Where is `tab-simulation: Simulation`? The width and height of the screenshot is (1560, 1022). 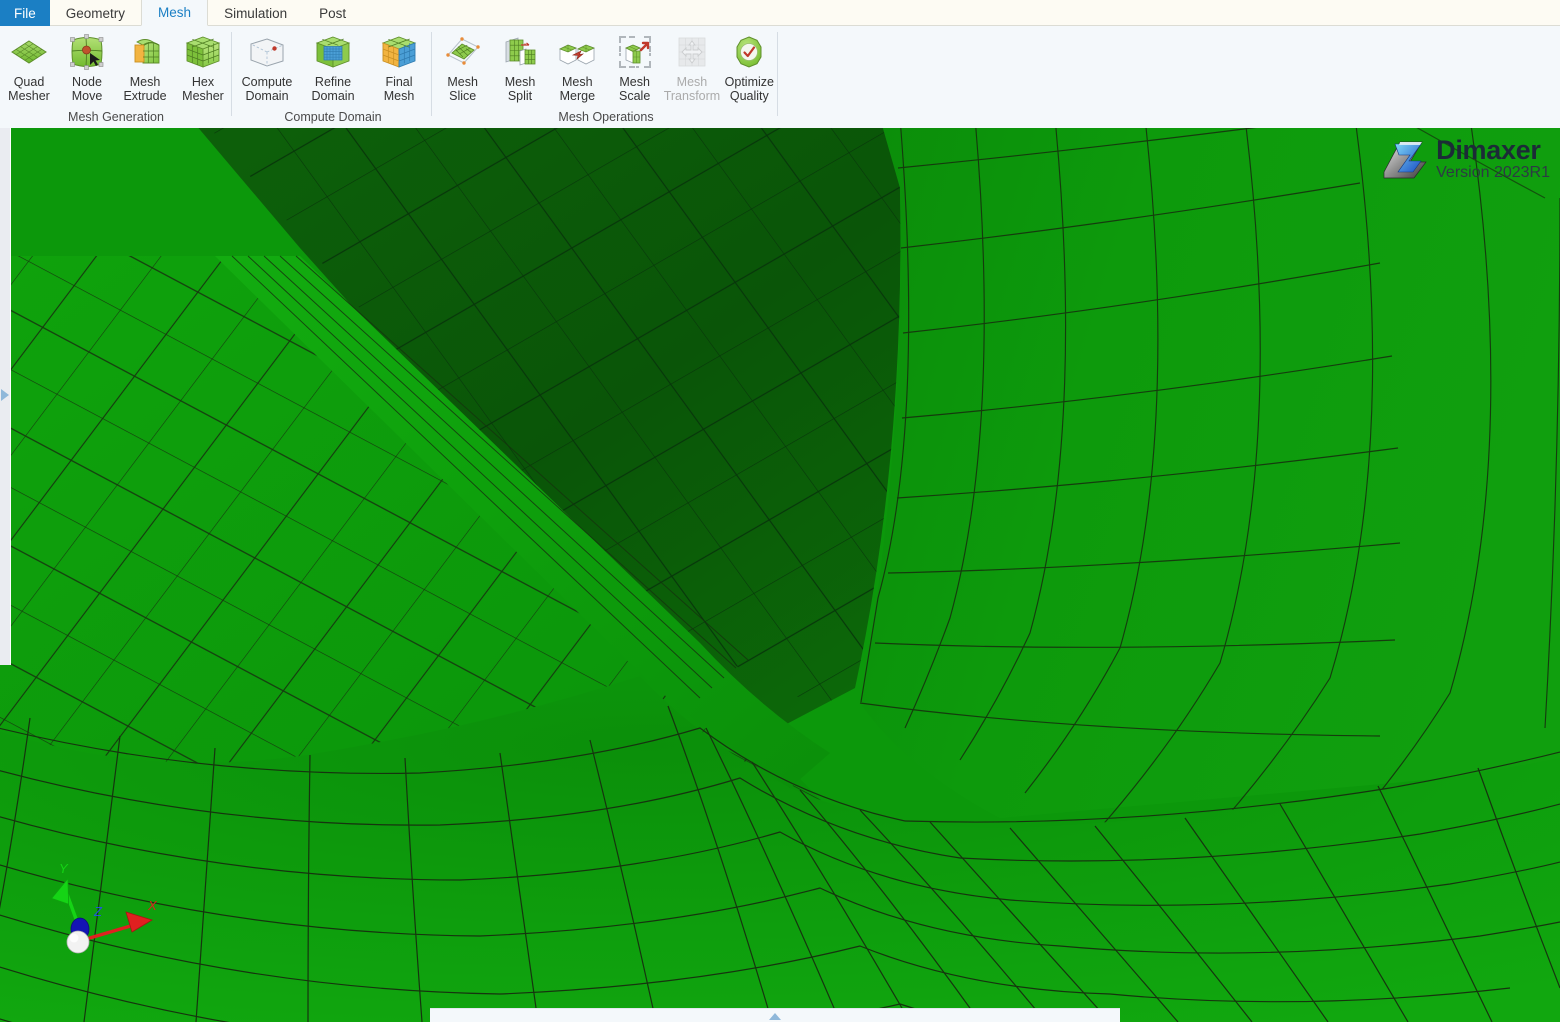 tab-simulation: Simulation is located at coordinates (255, 13).